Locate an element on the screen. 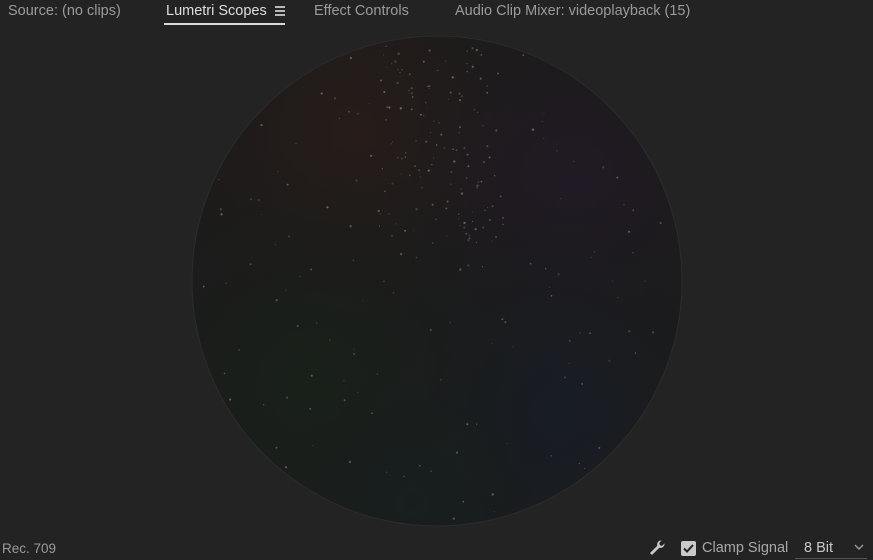  tab-audio-clip-mixer: Audio Clip Mixer: videoplayback (15) is located at coordinates (572, 11).